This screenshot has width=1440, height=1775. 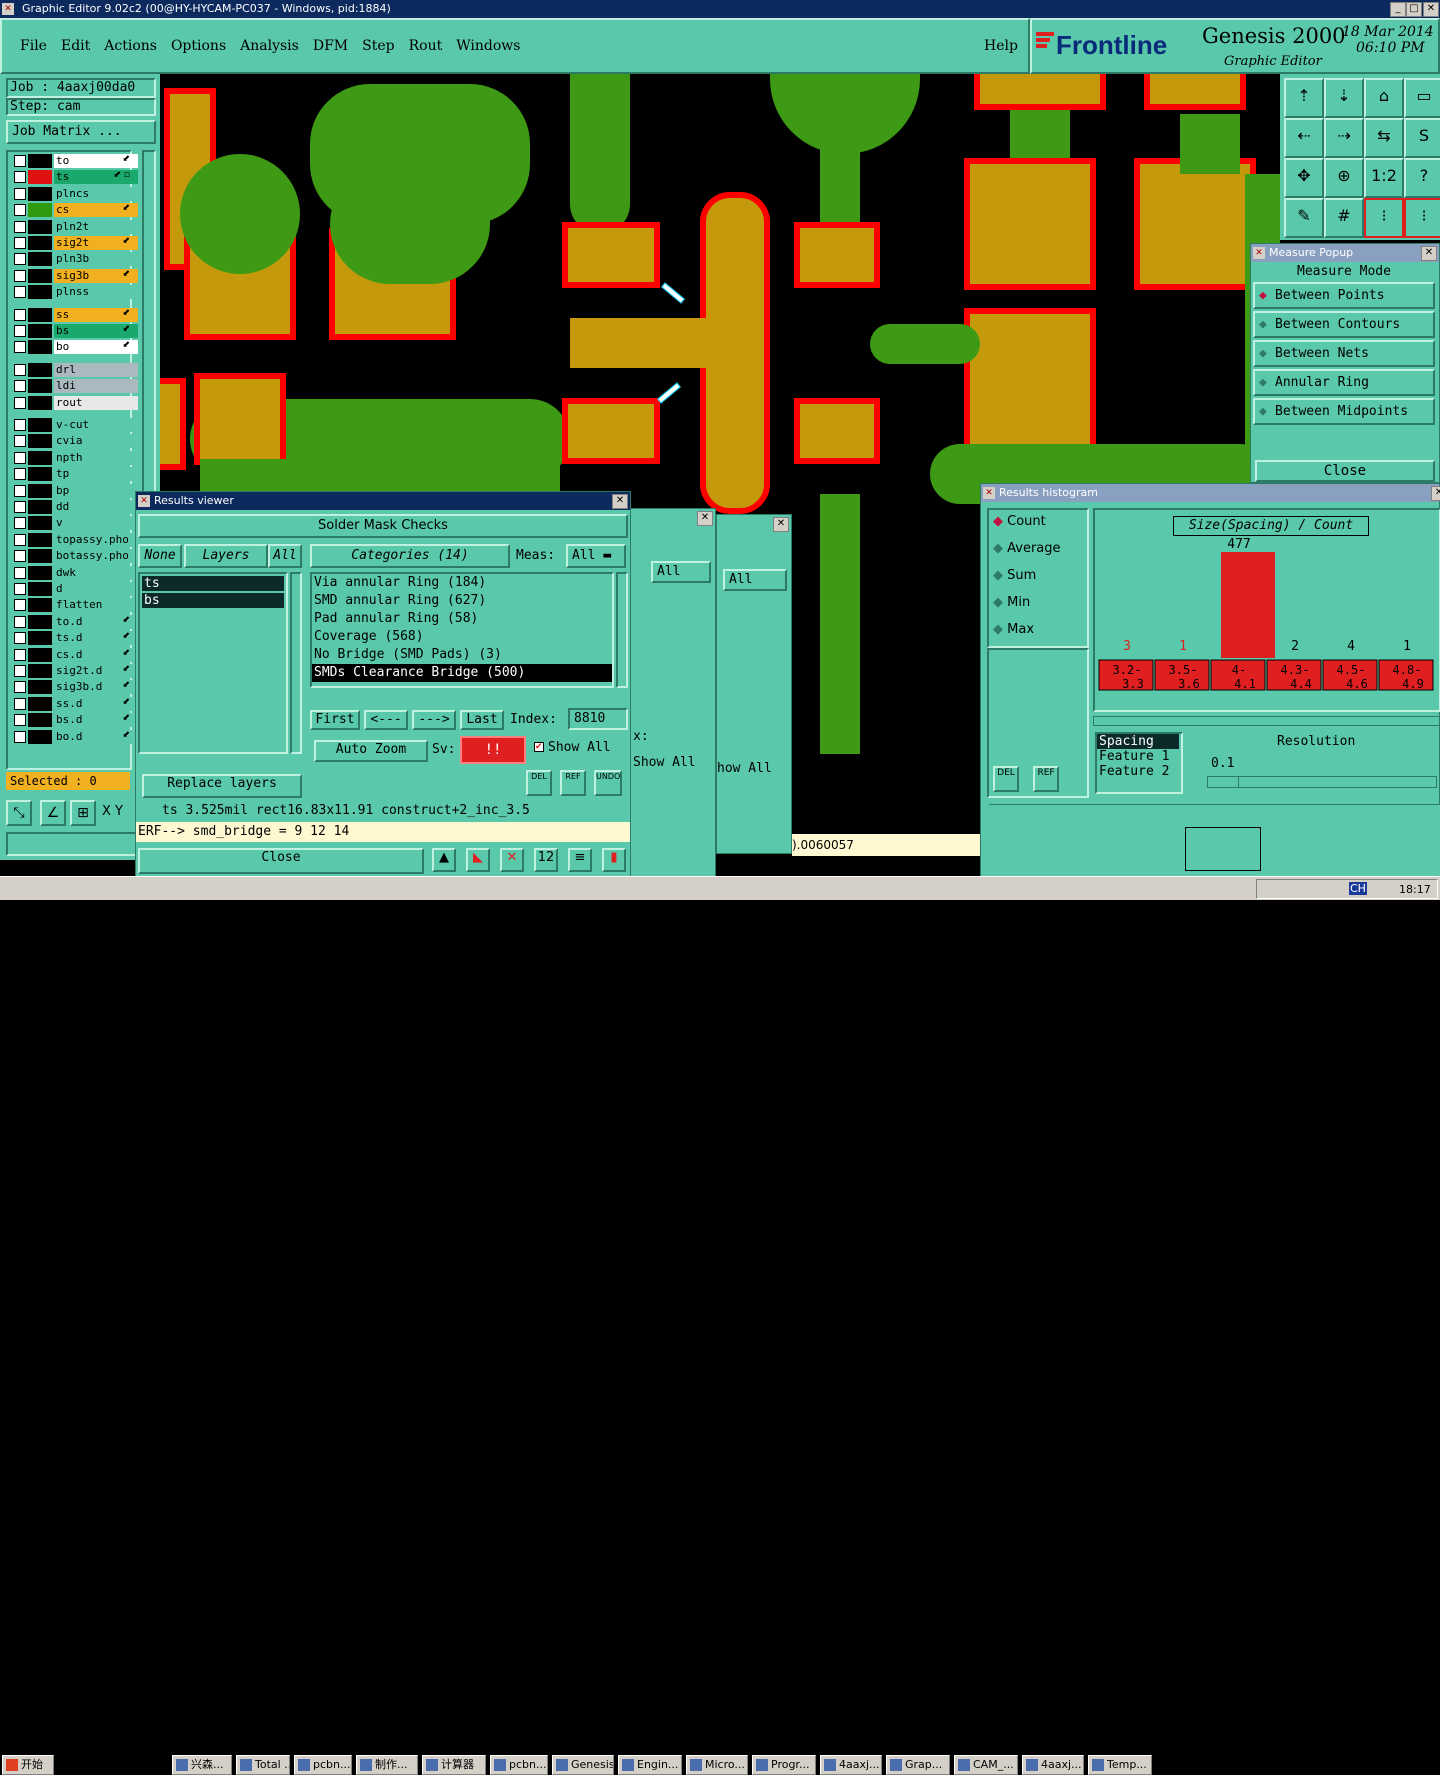 I want to click on close-button: ✕, so click(x=1431, y=9).